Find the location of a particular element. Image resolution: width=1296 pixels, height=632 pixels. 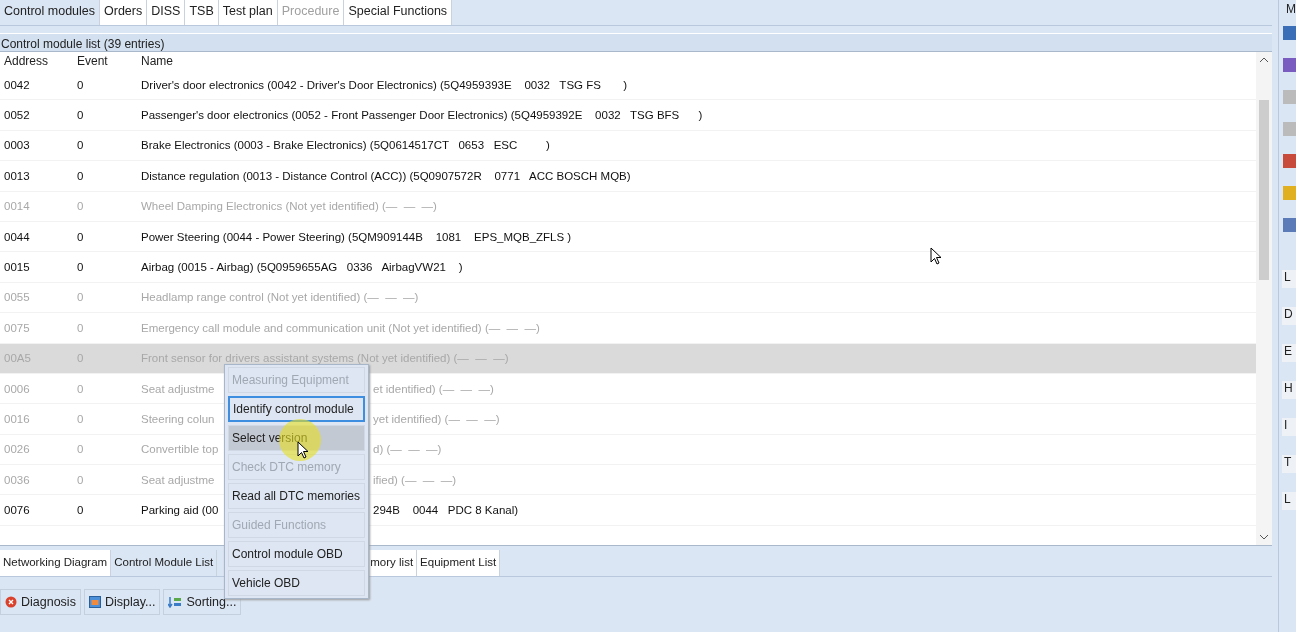

scroll-down-icon is located at coordinates (1264, 537).